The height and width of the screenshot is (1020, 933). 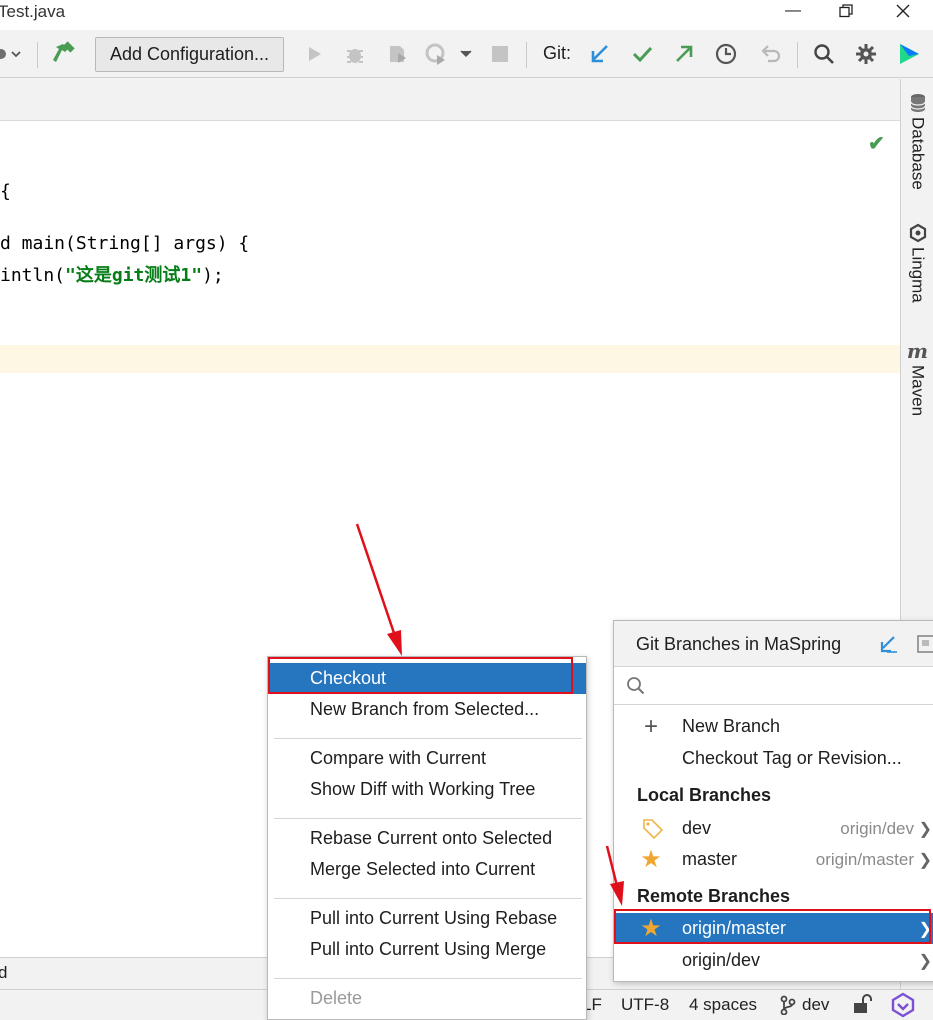 I want to click on string-literal: "这是git测试1", so click(x=134, y=275).